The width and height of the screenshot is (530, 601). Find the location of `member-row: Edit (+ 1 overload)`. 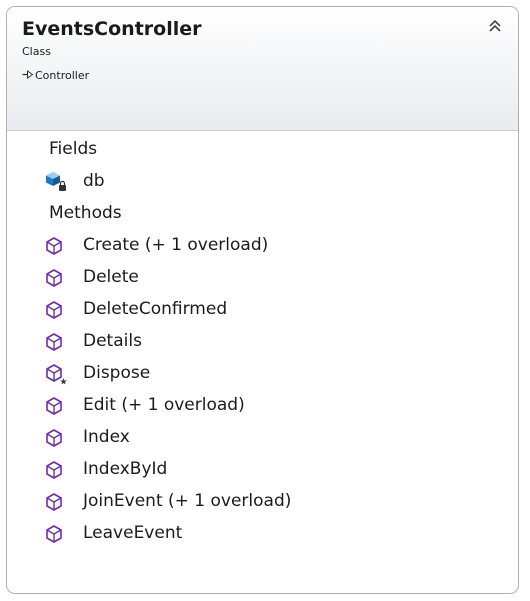

member-row: Edit (+ 1 overload) is located at coordinates (262, 405).